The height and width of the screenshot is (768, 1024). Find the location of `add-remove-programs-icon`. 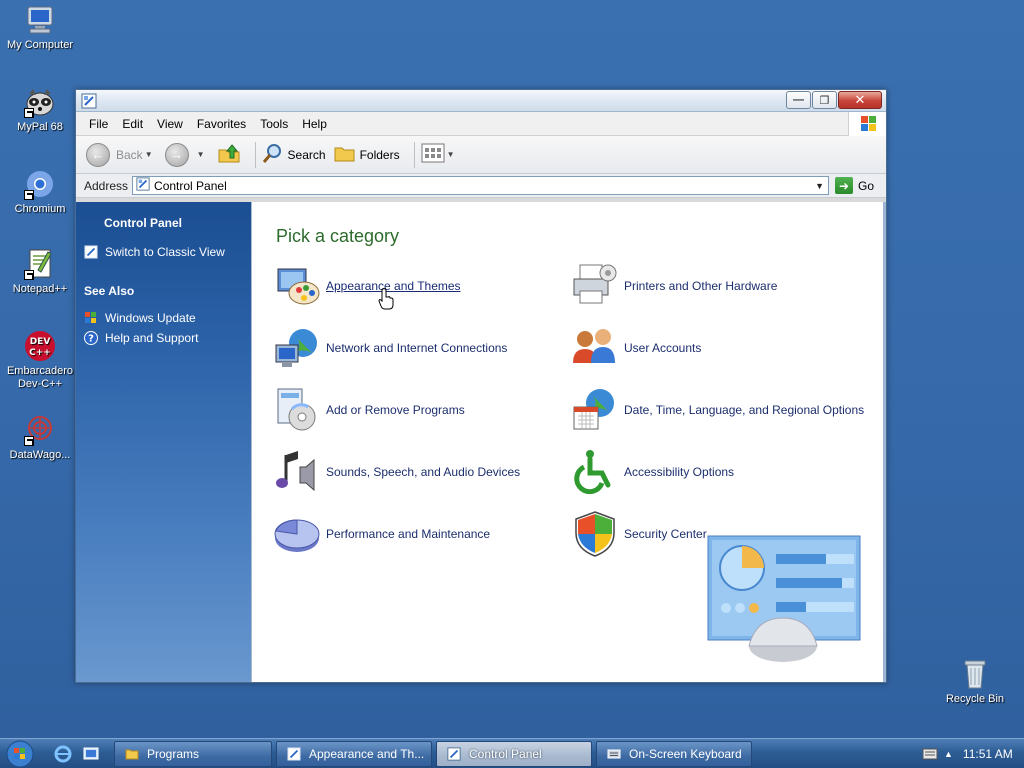

add-remove-programs-icon is located at coordinates (297, 410).